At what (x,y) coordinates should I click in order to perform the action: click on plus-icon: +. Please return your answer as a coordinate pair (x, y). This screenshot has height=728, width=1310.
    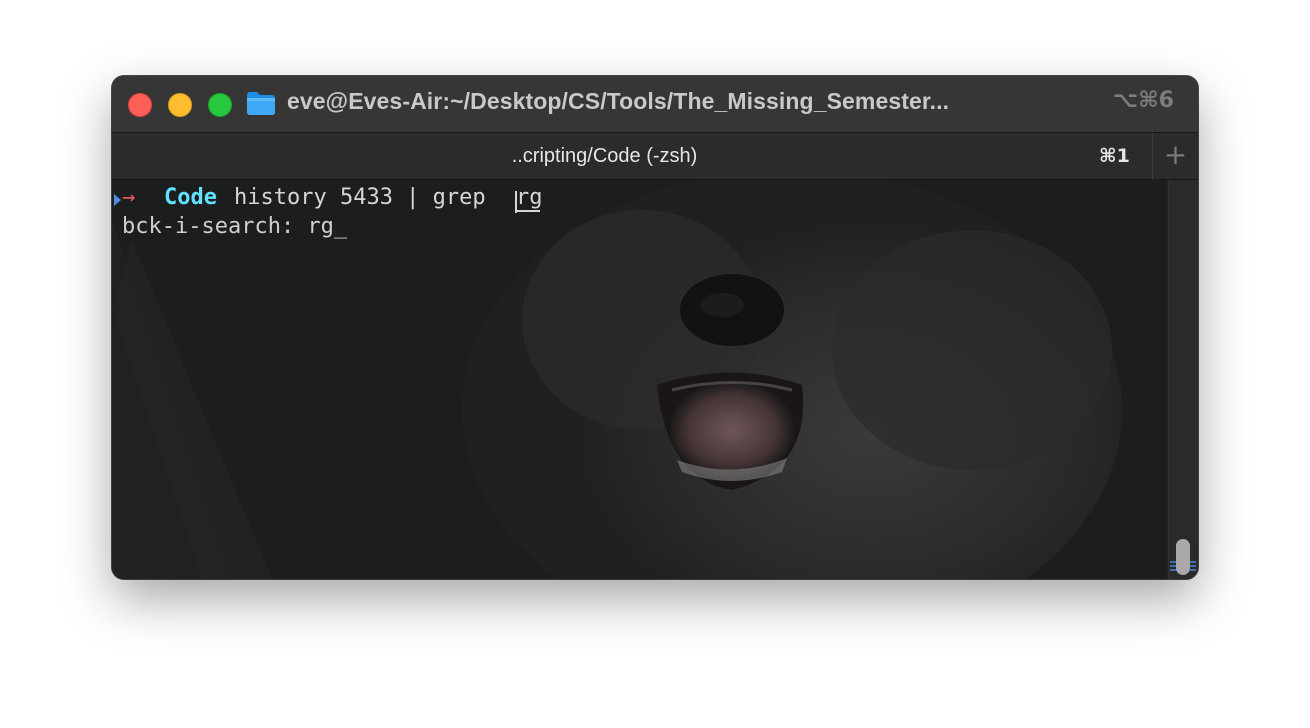
    Looking at the image, I should click on (1175, 154).